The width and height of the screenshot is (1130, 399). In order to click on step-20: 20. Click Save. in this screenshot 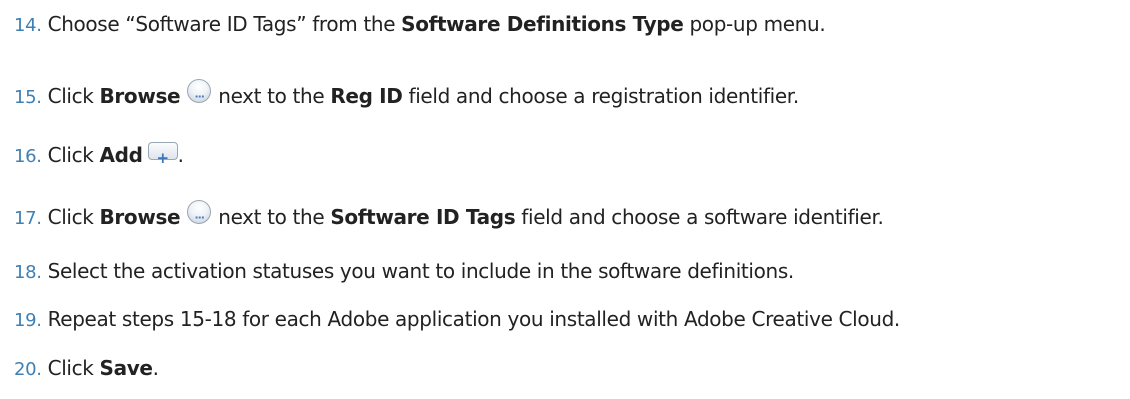, I will do `click(86, 369)`.